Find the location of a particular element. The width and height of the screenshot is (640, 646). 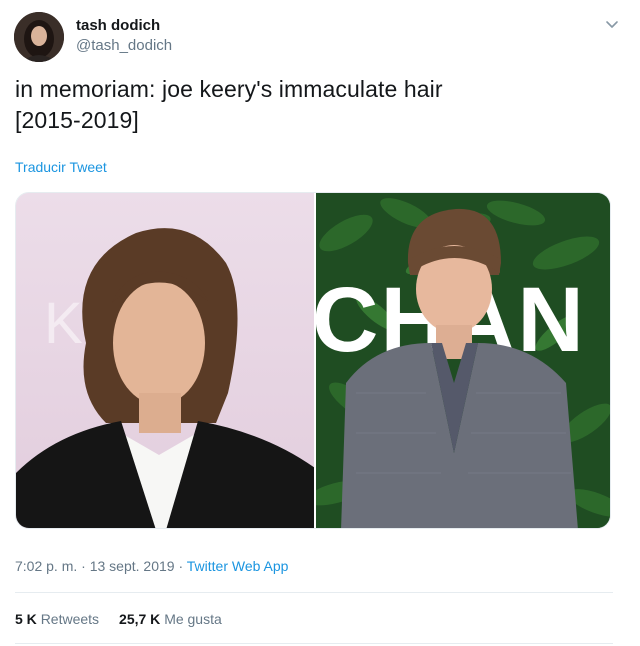

likes-stat: 25,7 K Me gusta is located at coordinates (170, 619).